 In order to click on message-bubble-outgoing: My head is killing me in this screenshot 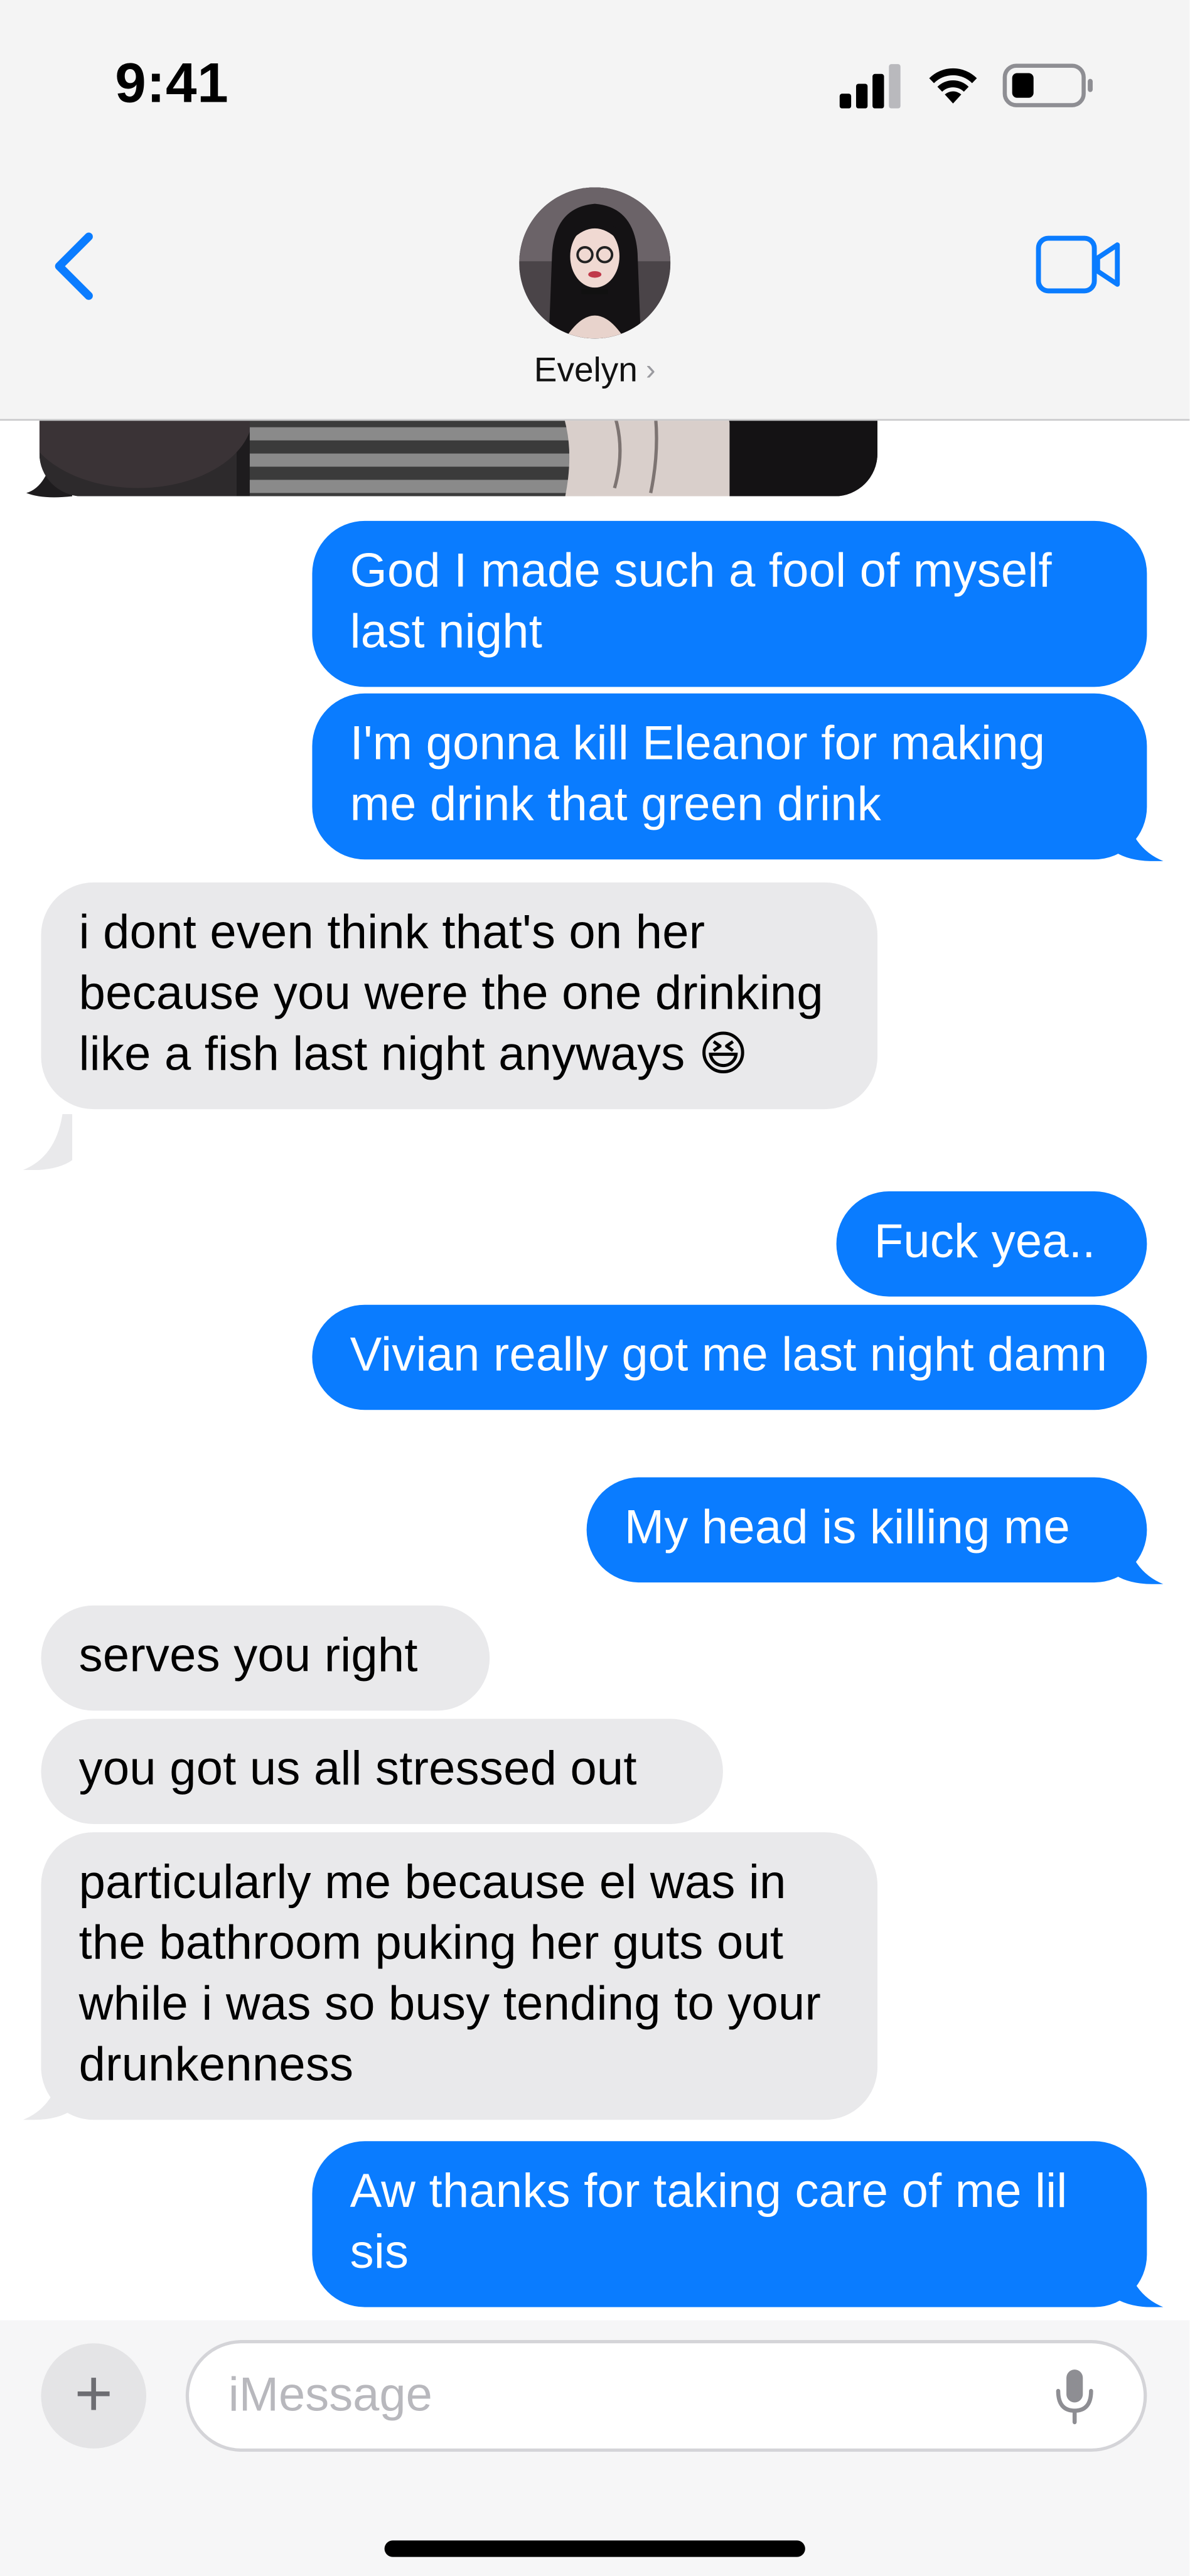, I will do `click(866, 1530)`.